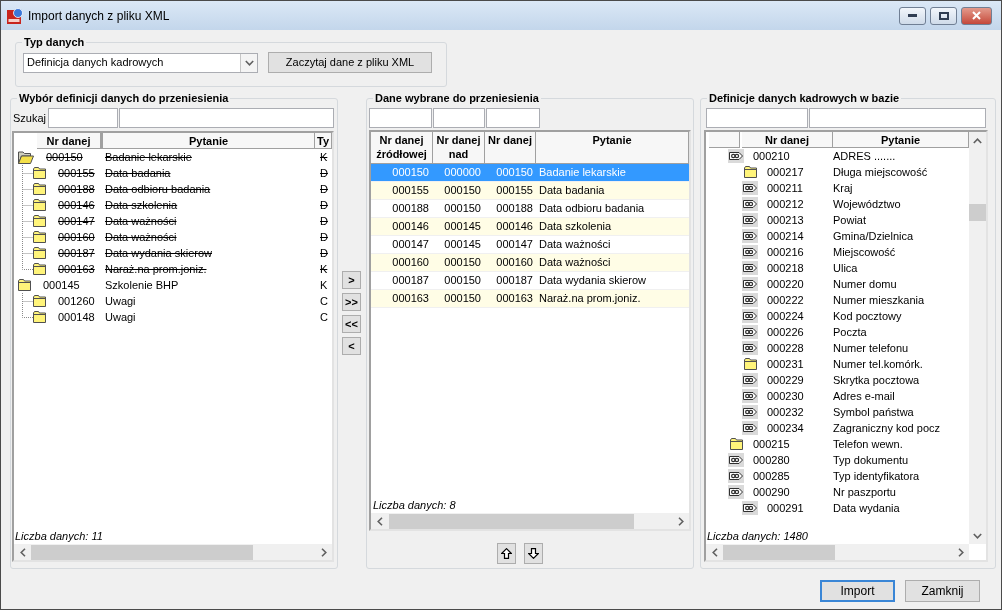 The width and height of the screenshot is (1002, 610). What do you see at coordinates (76, 317) in the screenshot?
I see `record-number: 000148` at bounding box center [76, 317].